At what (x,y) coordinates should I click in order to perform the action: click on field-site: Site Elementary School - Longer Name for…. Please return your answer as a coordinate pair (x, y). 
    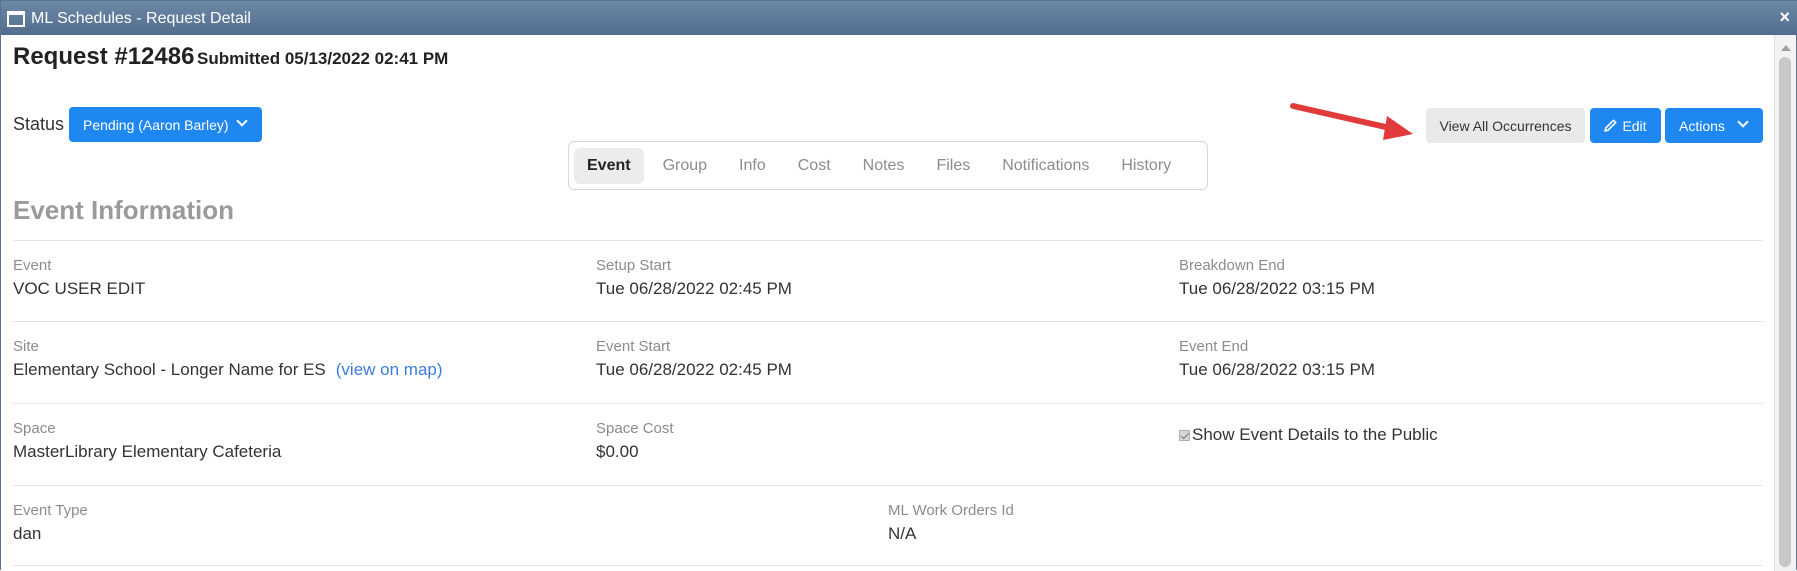
    Looking at the image, I should click on (228, 359).